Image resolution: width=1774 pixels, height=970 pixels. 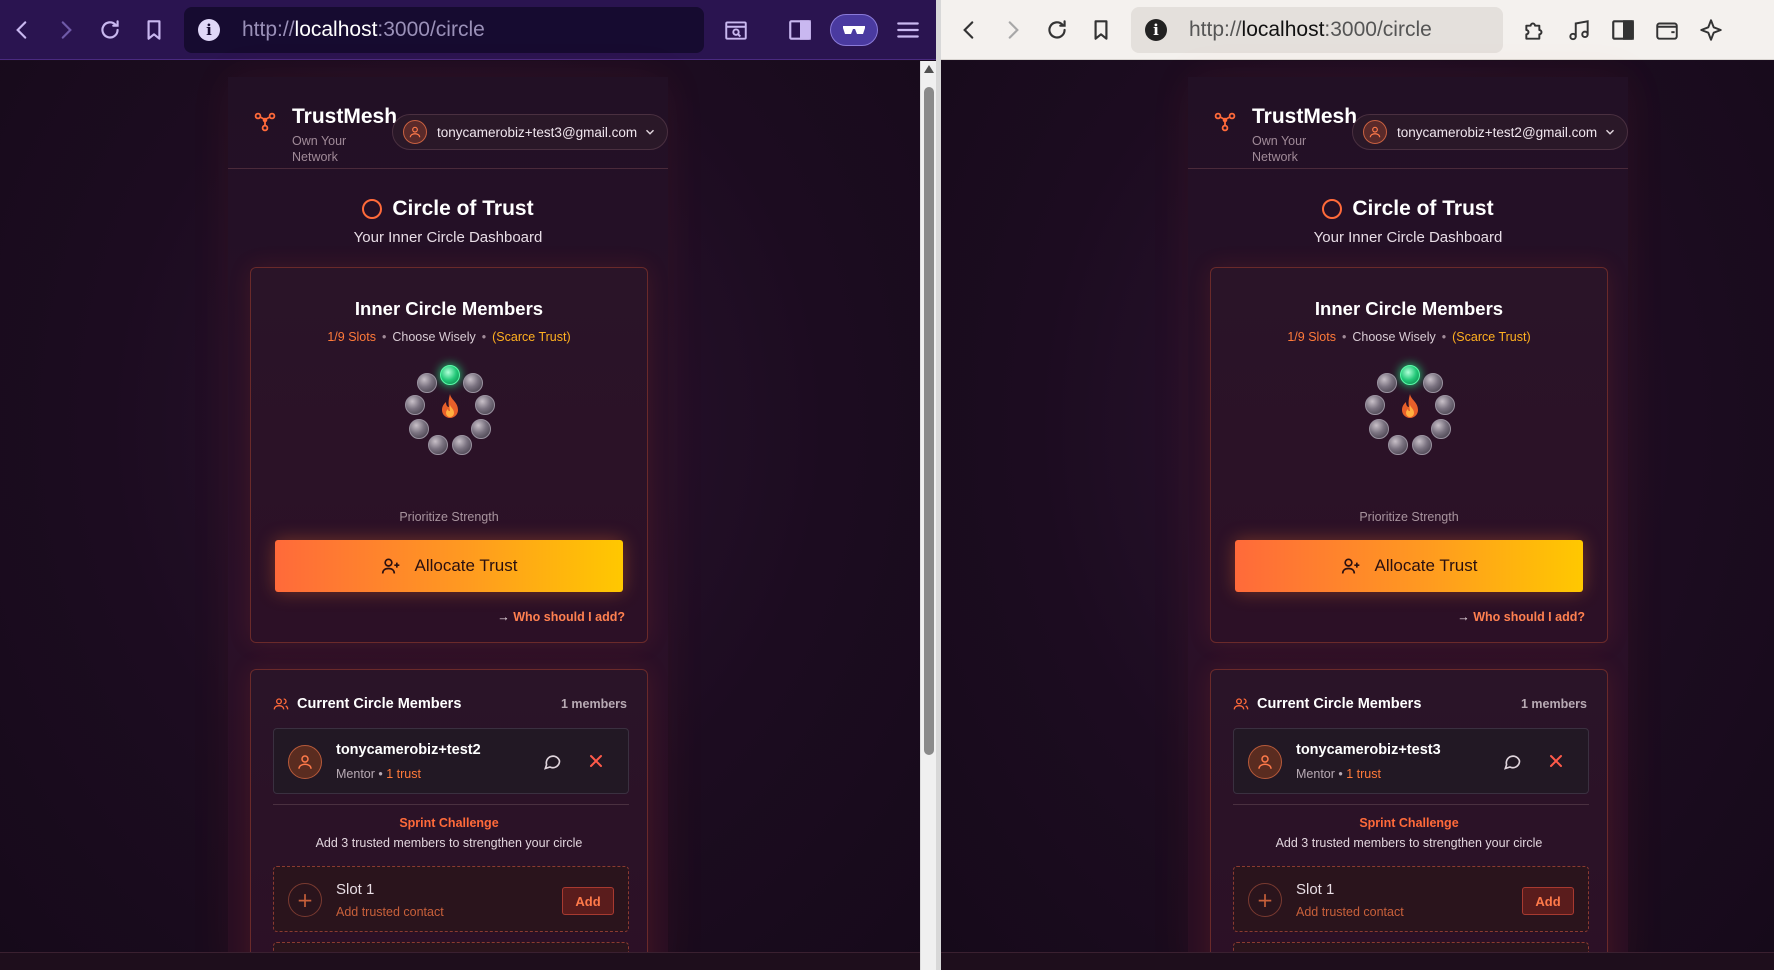 What do you see at coordinates (531, 337) in the screenshot?
I see `scarce-trust: (Scarce Trust)` at bounding box center [531, 337].